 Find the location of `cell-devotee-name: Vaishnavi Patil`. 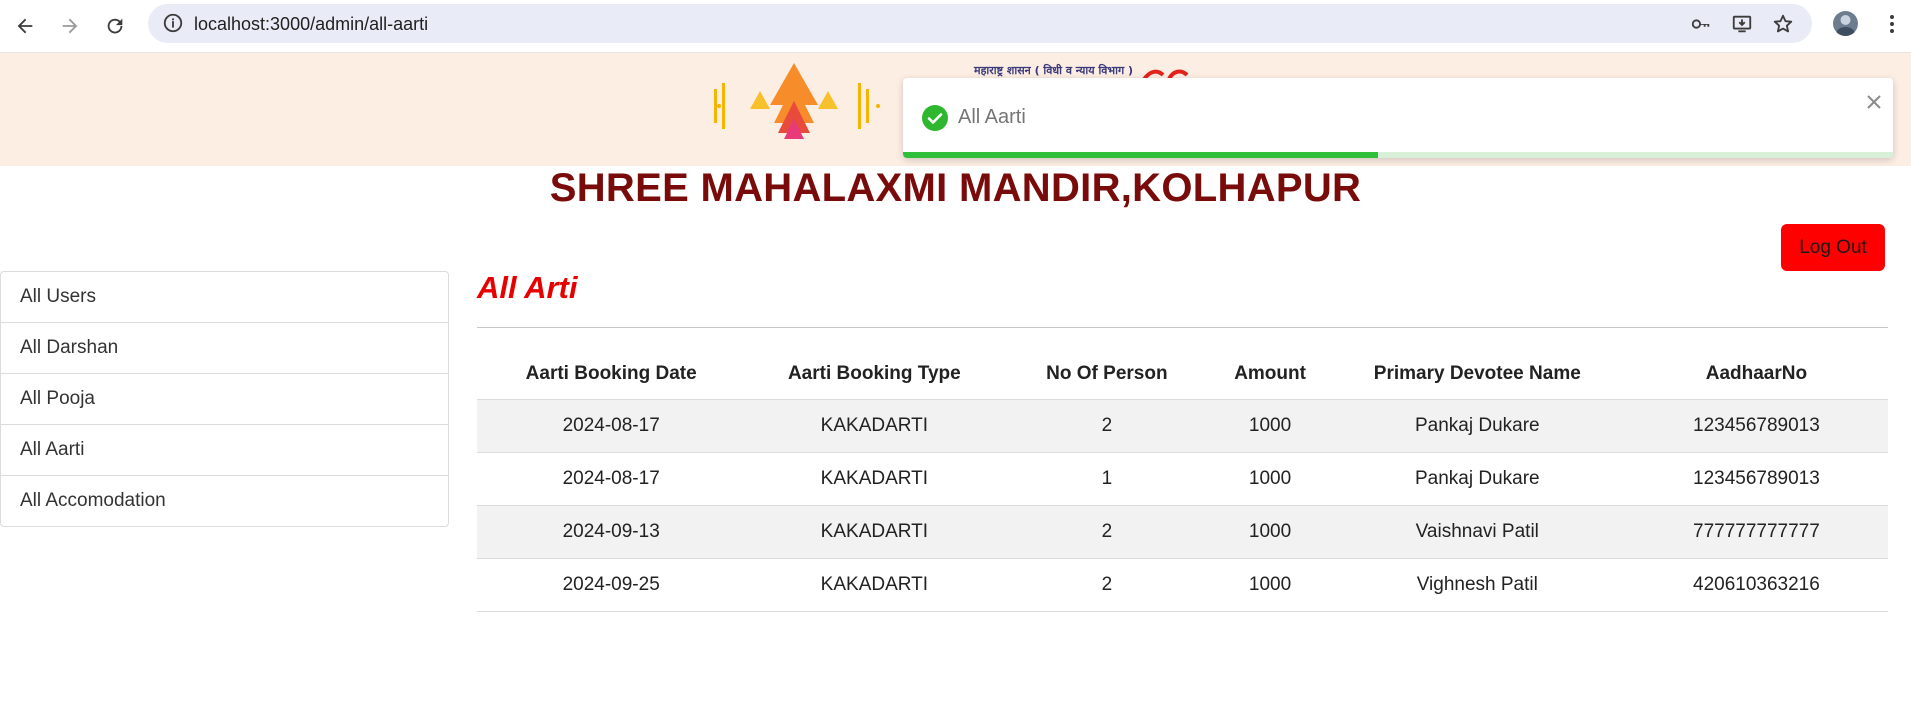

cell-devotee-name: Vaishnavi Patil is located at coordinates (1477, 532).